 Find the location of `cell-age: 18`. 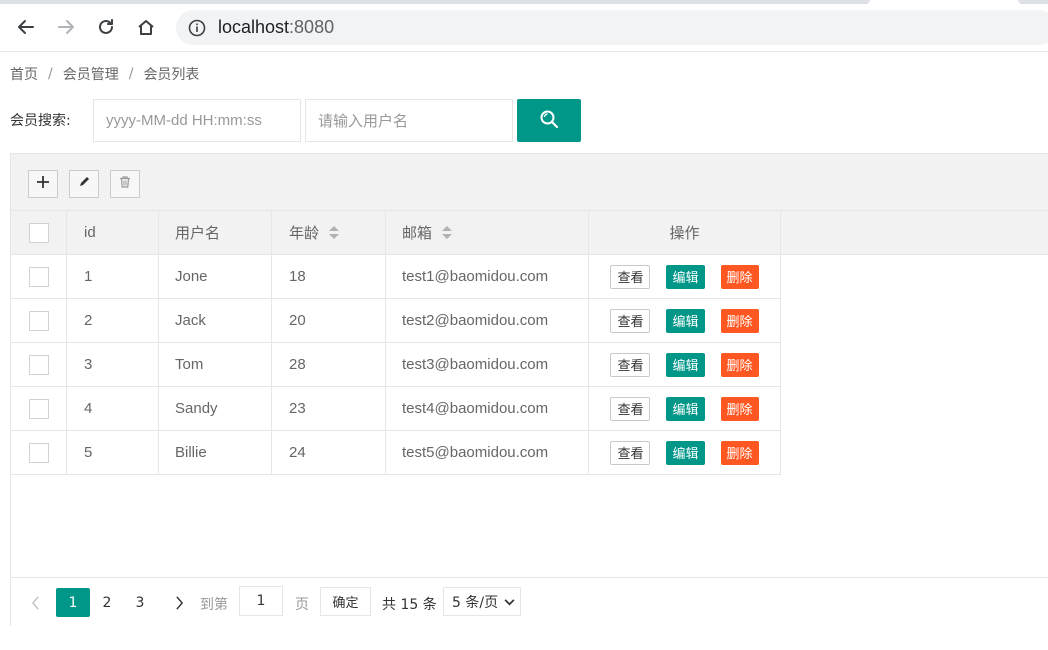

cell-age: 18 is located at coordinates (329, 276).